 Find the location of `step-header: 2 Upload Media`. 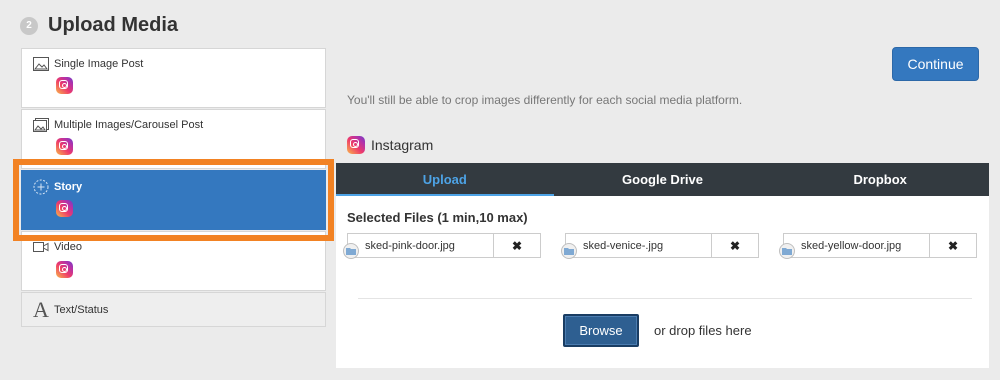

step-header: 2 Upload Media is located at coordinates (99, 25).